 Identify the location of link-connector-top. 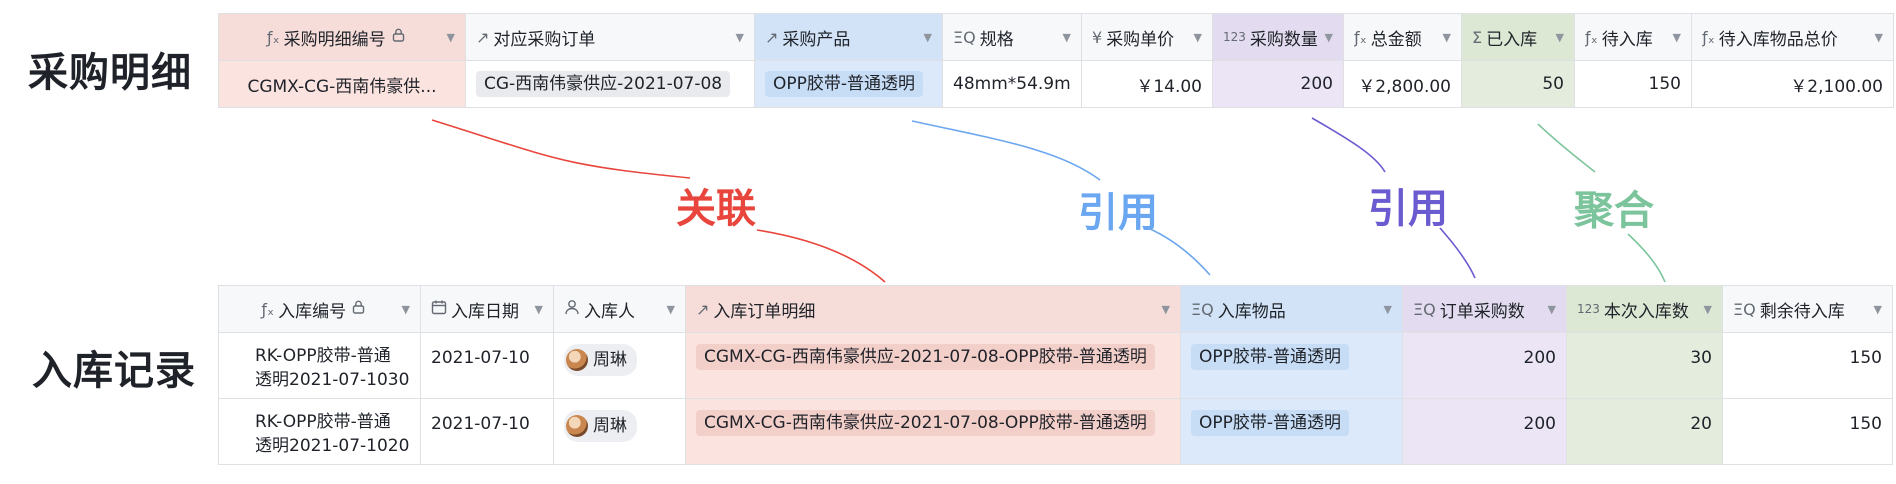
(561, 149).